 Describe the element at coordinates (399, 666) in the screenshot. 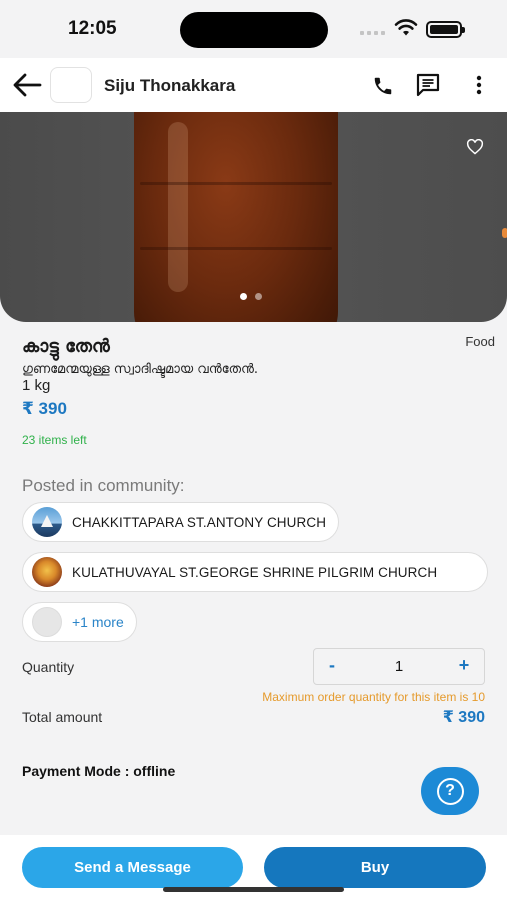

I see `quantity-stepper: - 1 +` at that location.